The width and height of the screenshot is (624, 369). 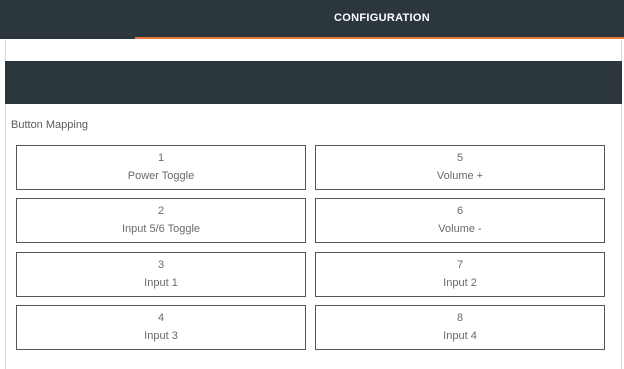 What do you see at coordinates (460, 265) in the screenshot?
I see `mapping-button-number: 7` at bounding box center [460, 265].